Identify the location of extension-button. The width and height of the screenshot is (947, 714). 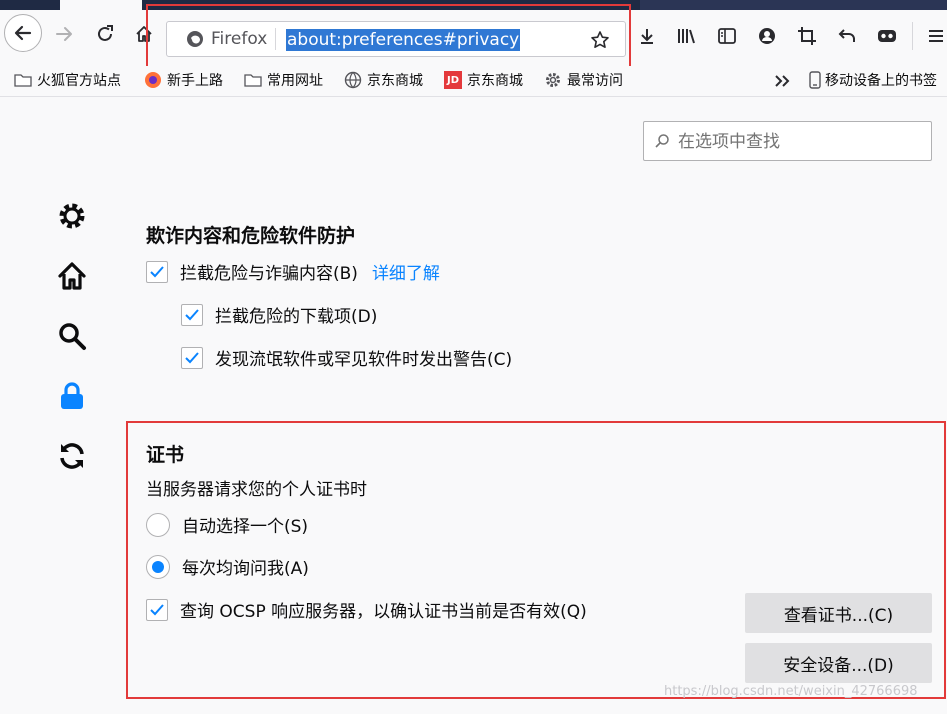
(887, 36).